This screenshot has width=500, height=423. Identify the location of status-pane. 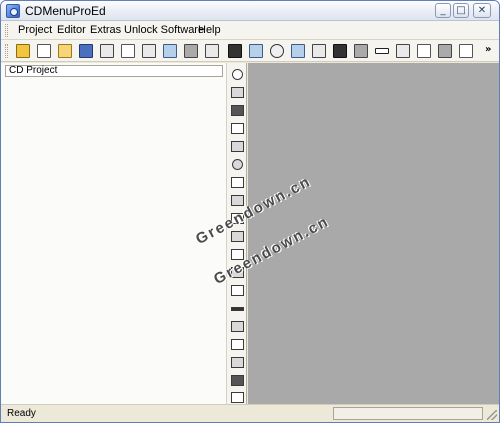
(408, 413).